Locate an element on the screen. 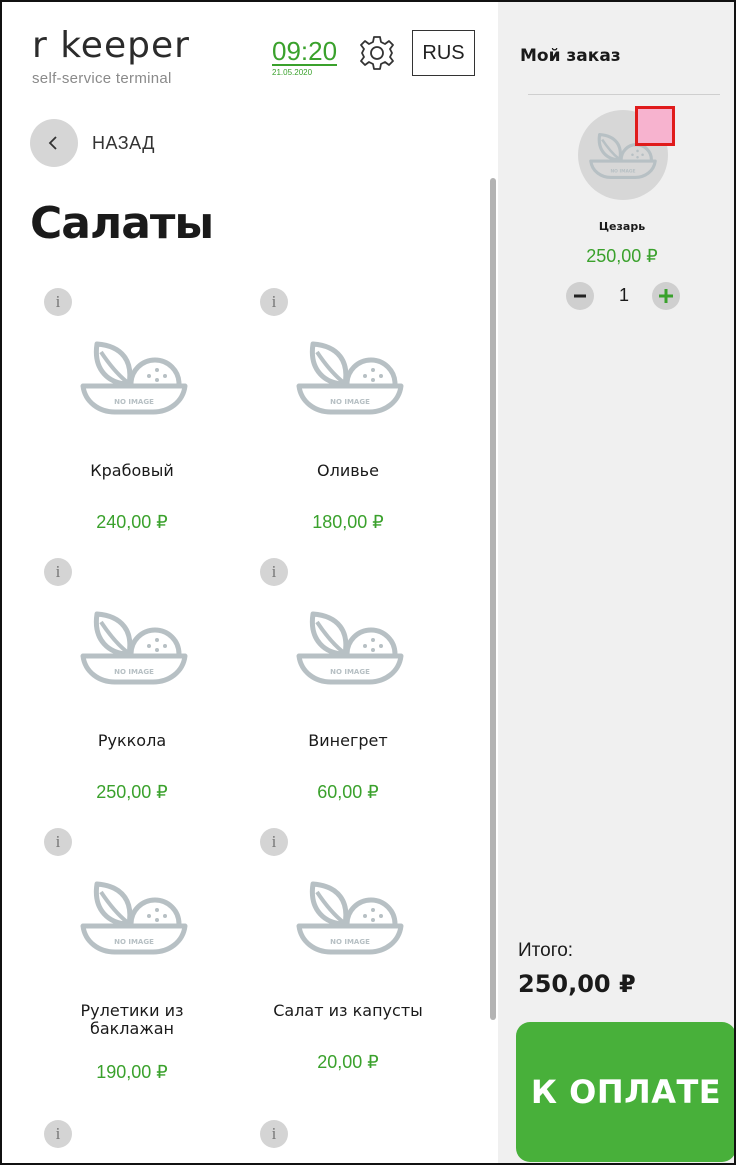  chevron-left-icon is located at coordinates (54, 143).